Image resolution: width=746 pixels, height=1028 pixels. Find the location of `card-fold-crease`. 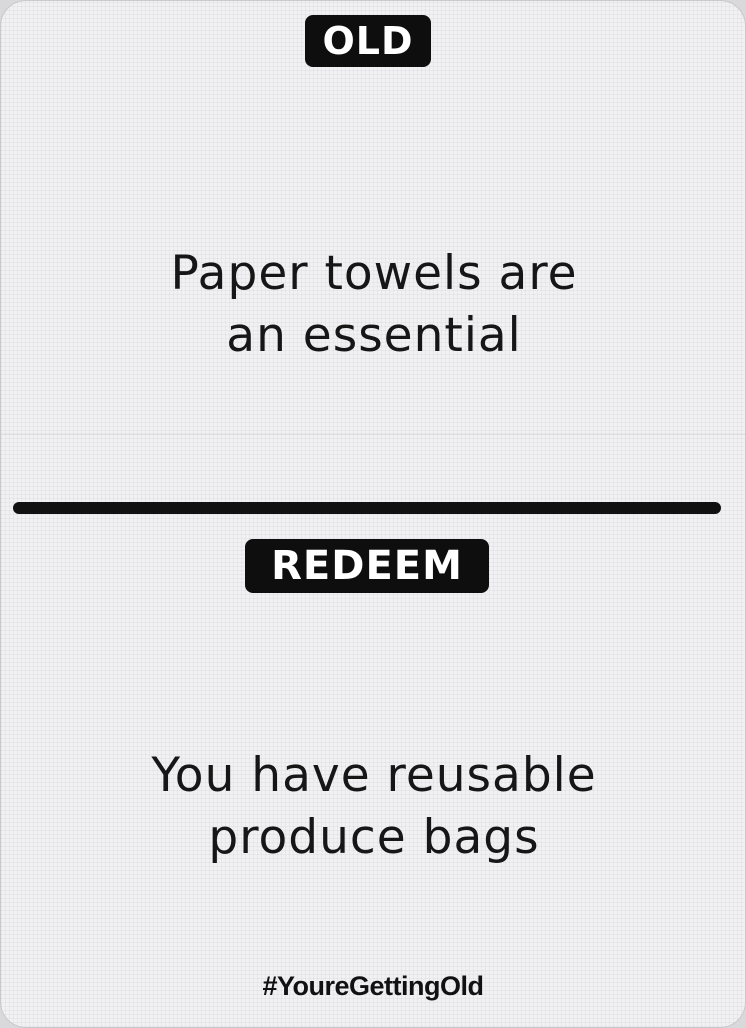

card-fold-crease is located at coordinates (373, 434).